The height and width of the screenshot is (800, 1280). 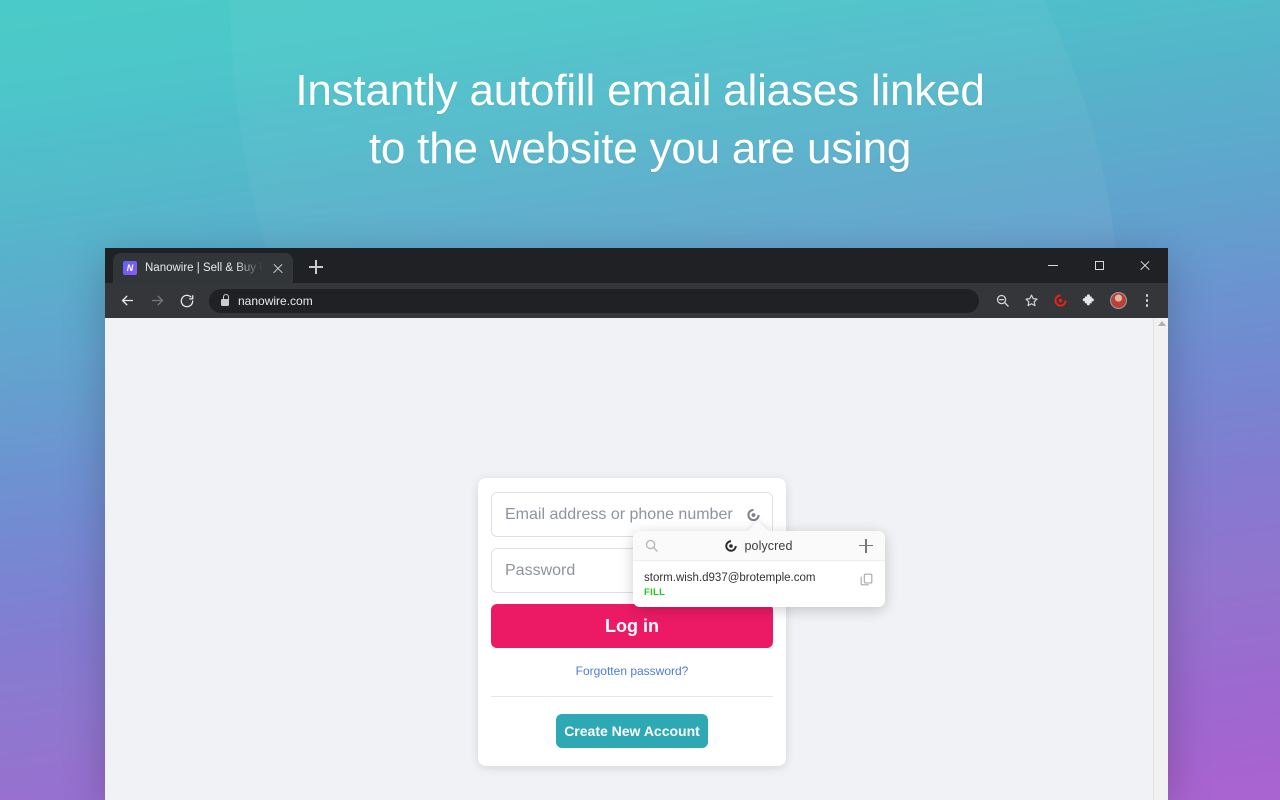 What do you see at coordinates (730, 578) in the screenshot?
I see `alias-email: storm.wish.d937@brotemple.com` at bounding box center [730, 578].